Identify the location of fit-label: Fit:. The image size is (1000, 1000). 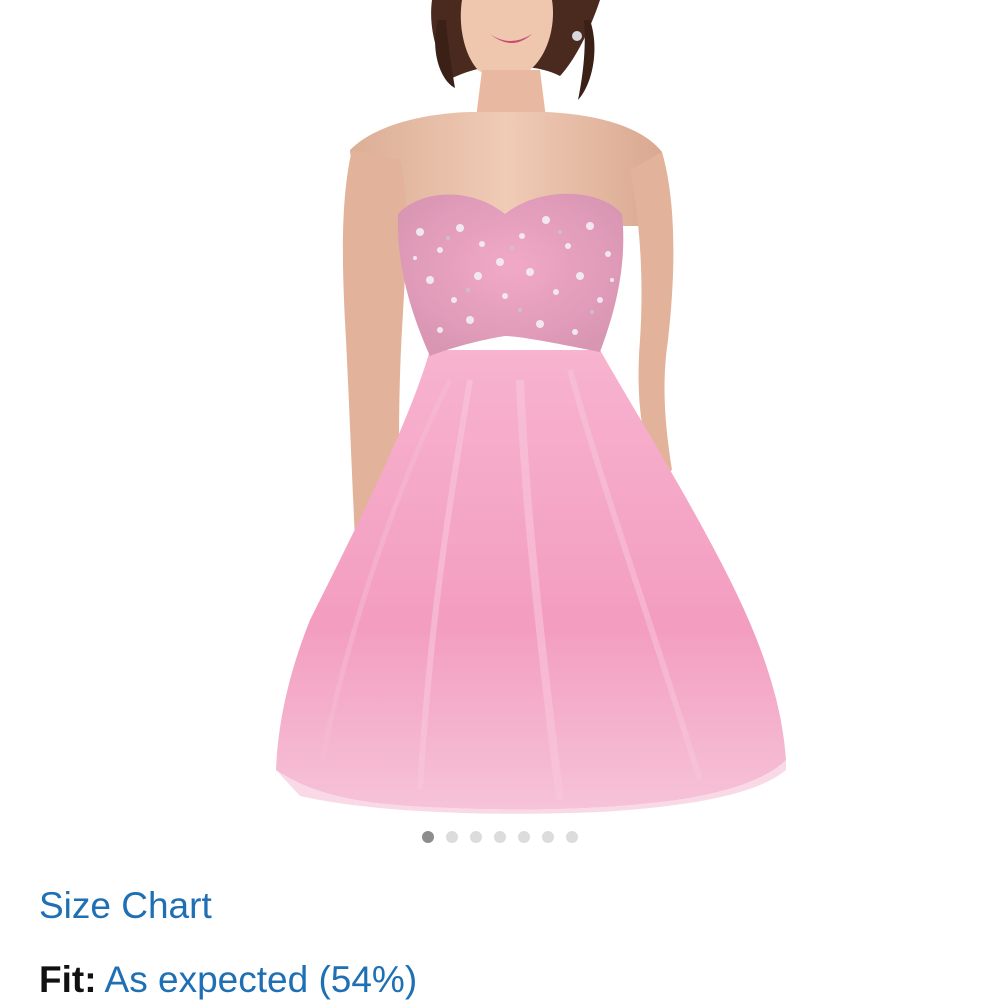
(68, 979).